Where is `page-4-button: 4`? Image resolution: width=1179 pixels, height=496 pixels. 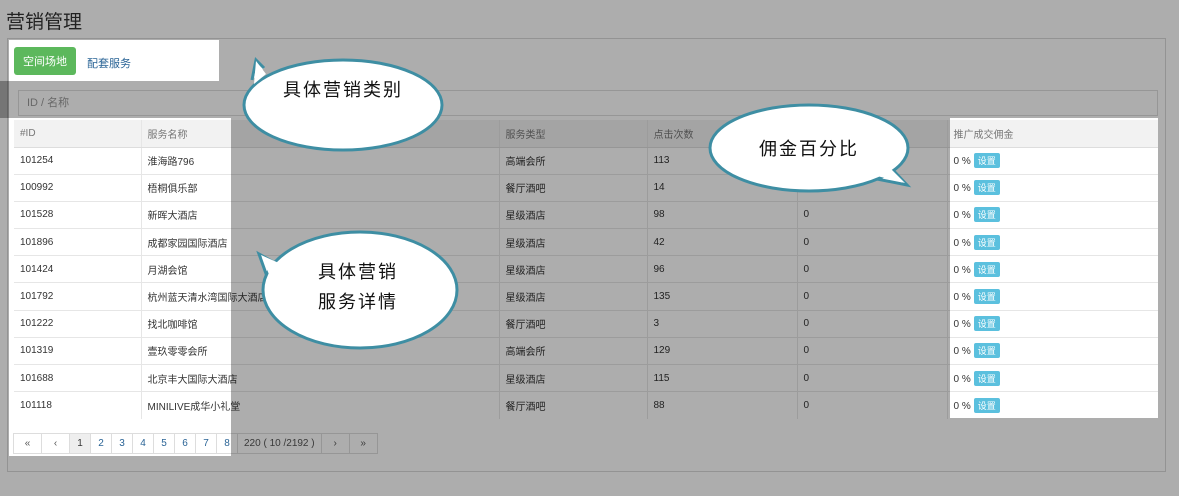
page-4-button: 4 is located at coordinates (143, 443).